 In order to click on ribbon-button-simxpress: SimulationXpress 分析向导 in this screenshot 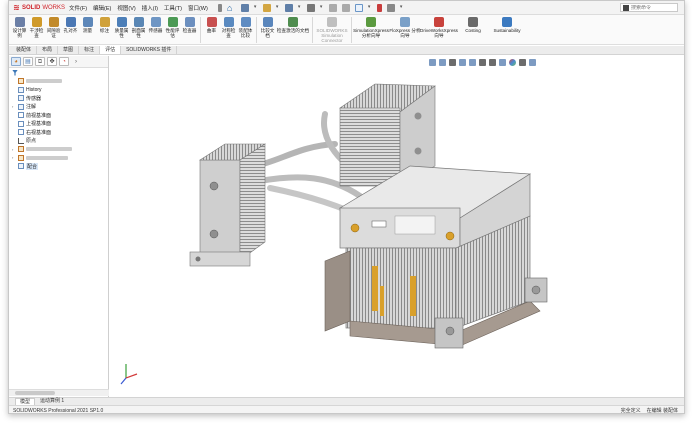, I will do `click(371, 27)`.